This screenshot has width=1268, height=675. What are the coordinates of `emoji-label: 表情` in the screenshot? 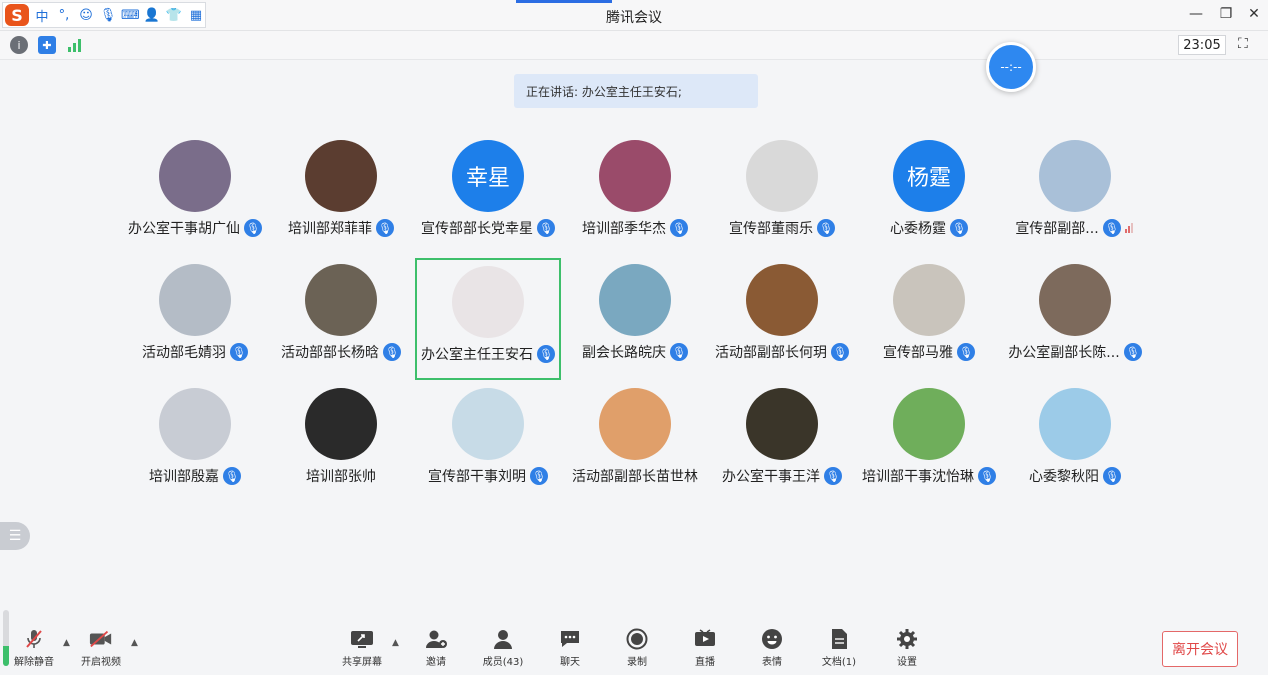 It's located at (772, 662).